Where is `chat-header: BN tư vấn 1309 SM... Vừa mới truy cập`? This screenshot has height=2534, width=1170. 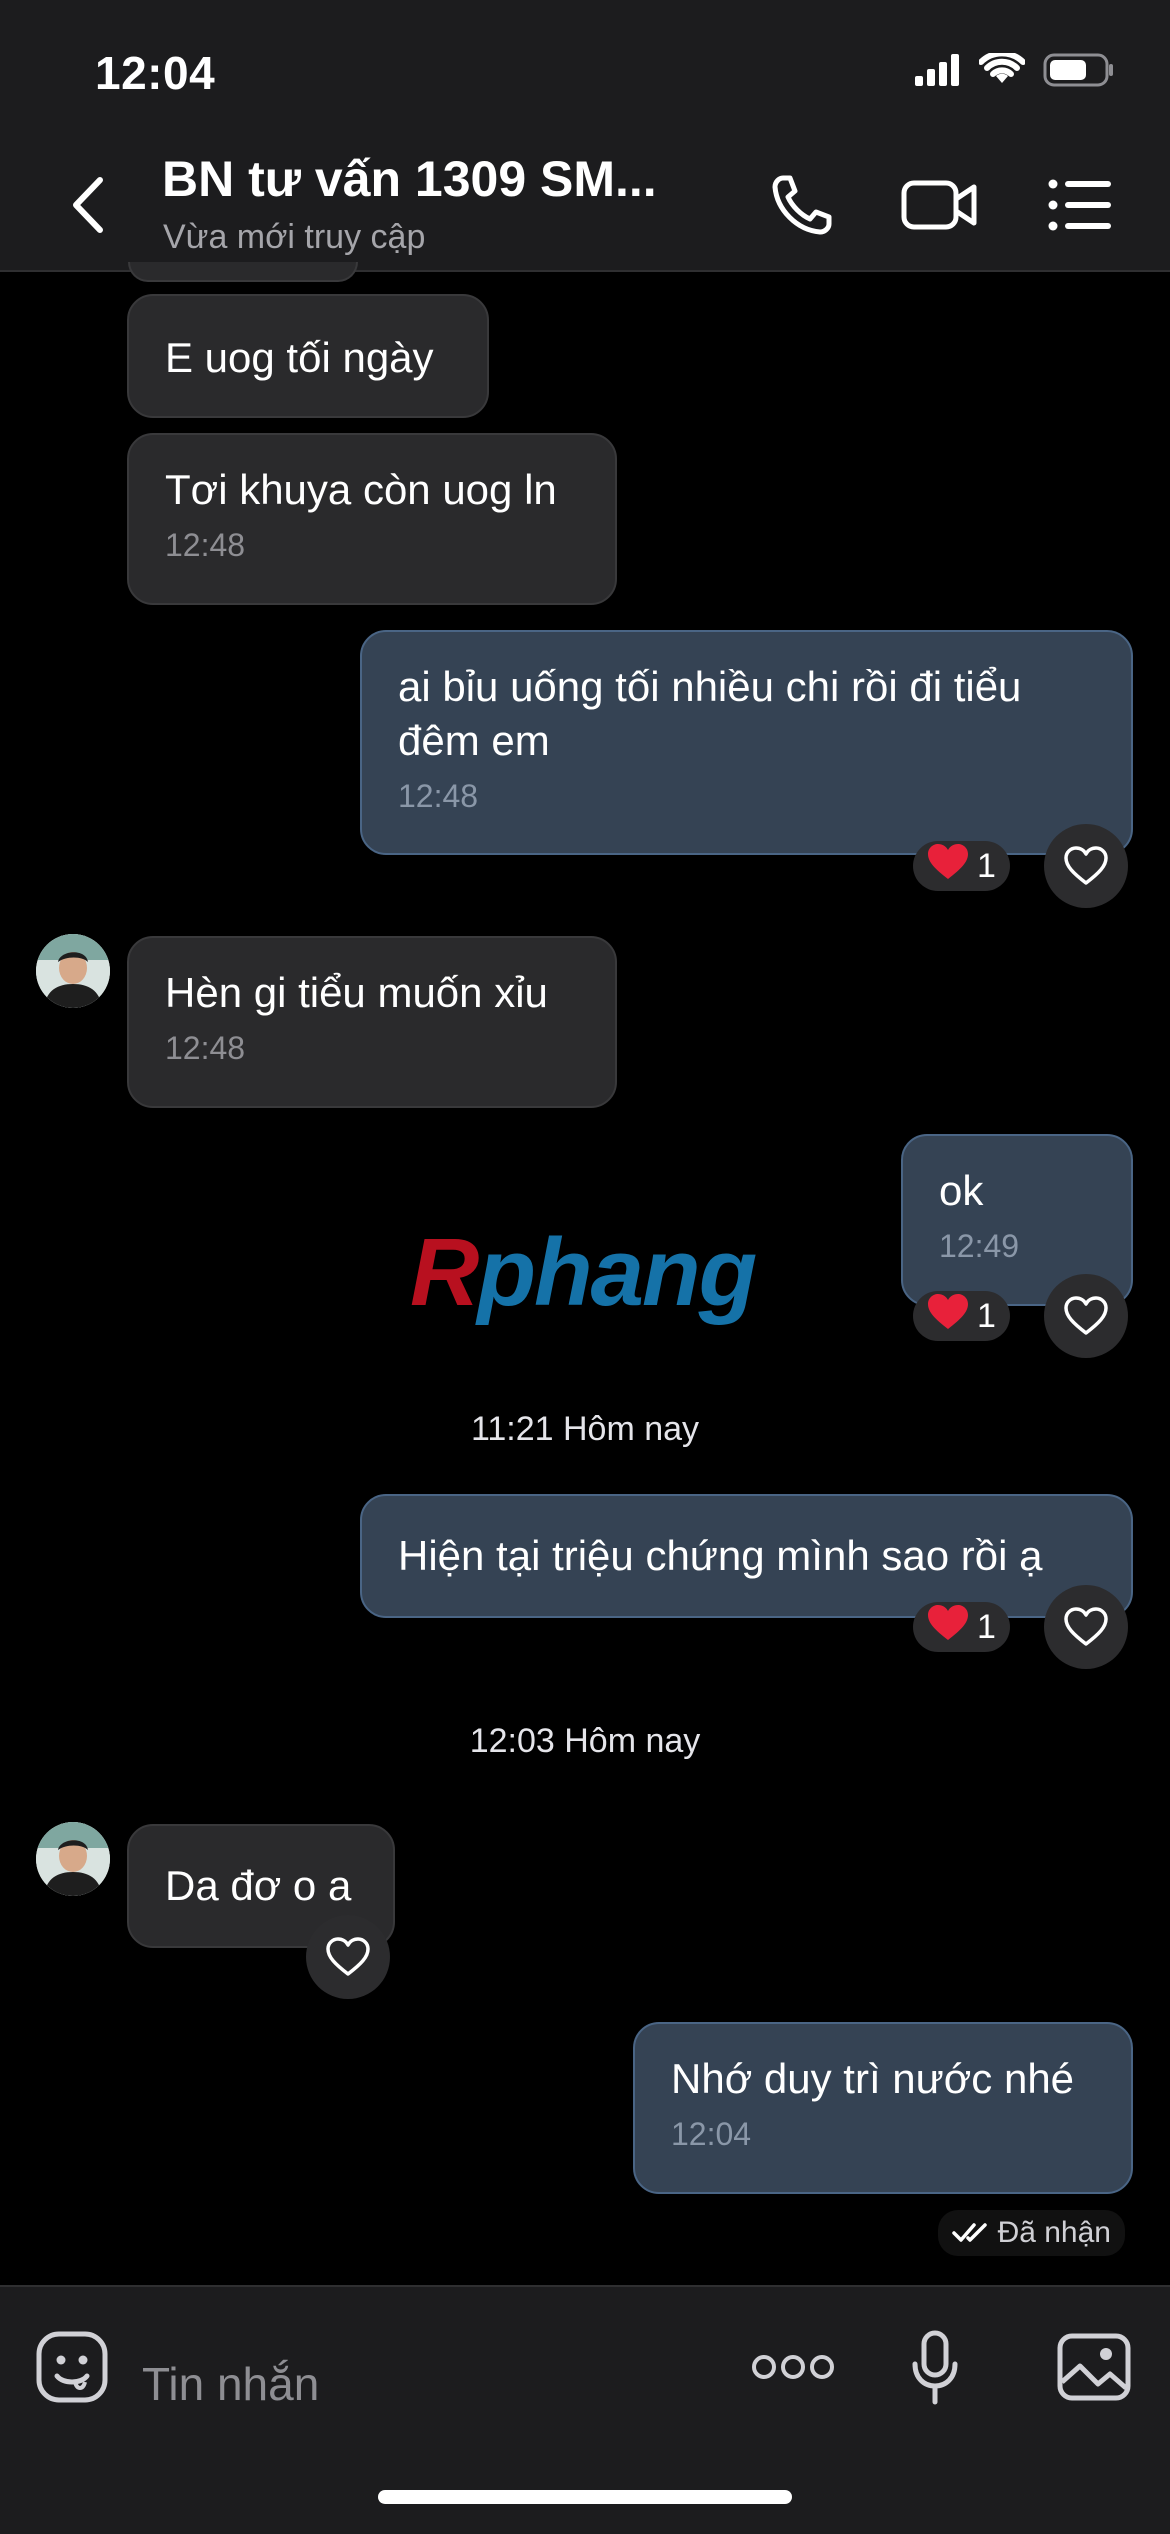
chat-header: BN tư vấn 1309 SM... Vừa mới truy cập is located at coordinates (585, 206).